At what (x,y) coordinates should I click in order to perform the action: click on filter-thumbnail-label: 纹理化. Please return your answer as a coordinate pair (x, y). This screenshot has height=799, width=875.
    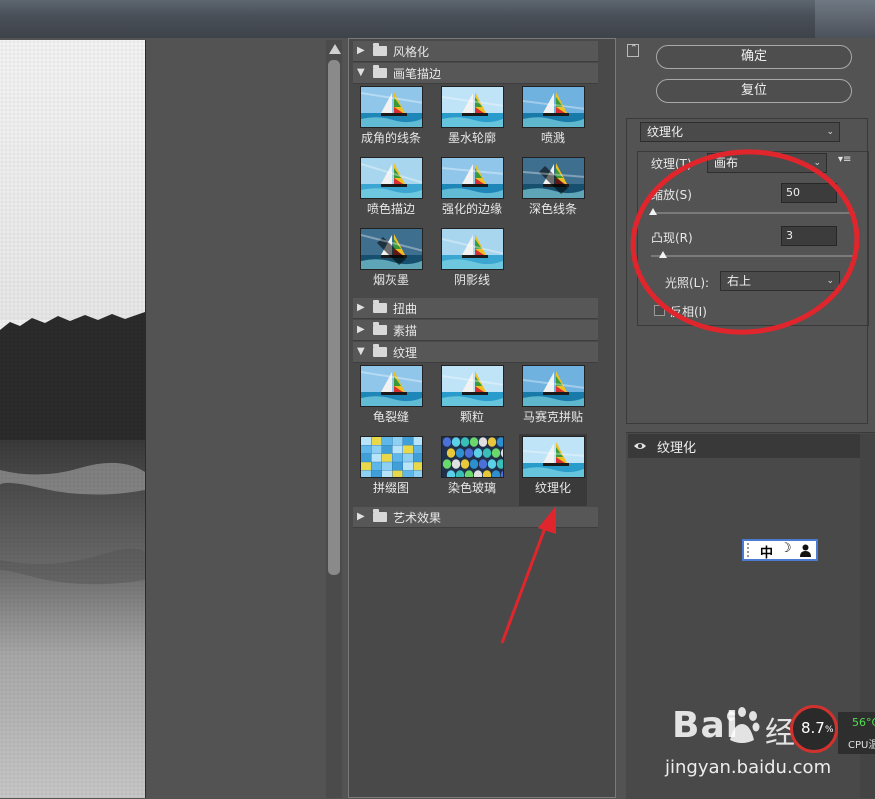
    Looking at the image, I should click on (552, 488).